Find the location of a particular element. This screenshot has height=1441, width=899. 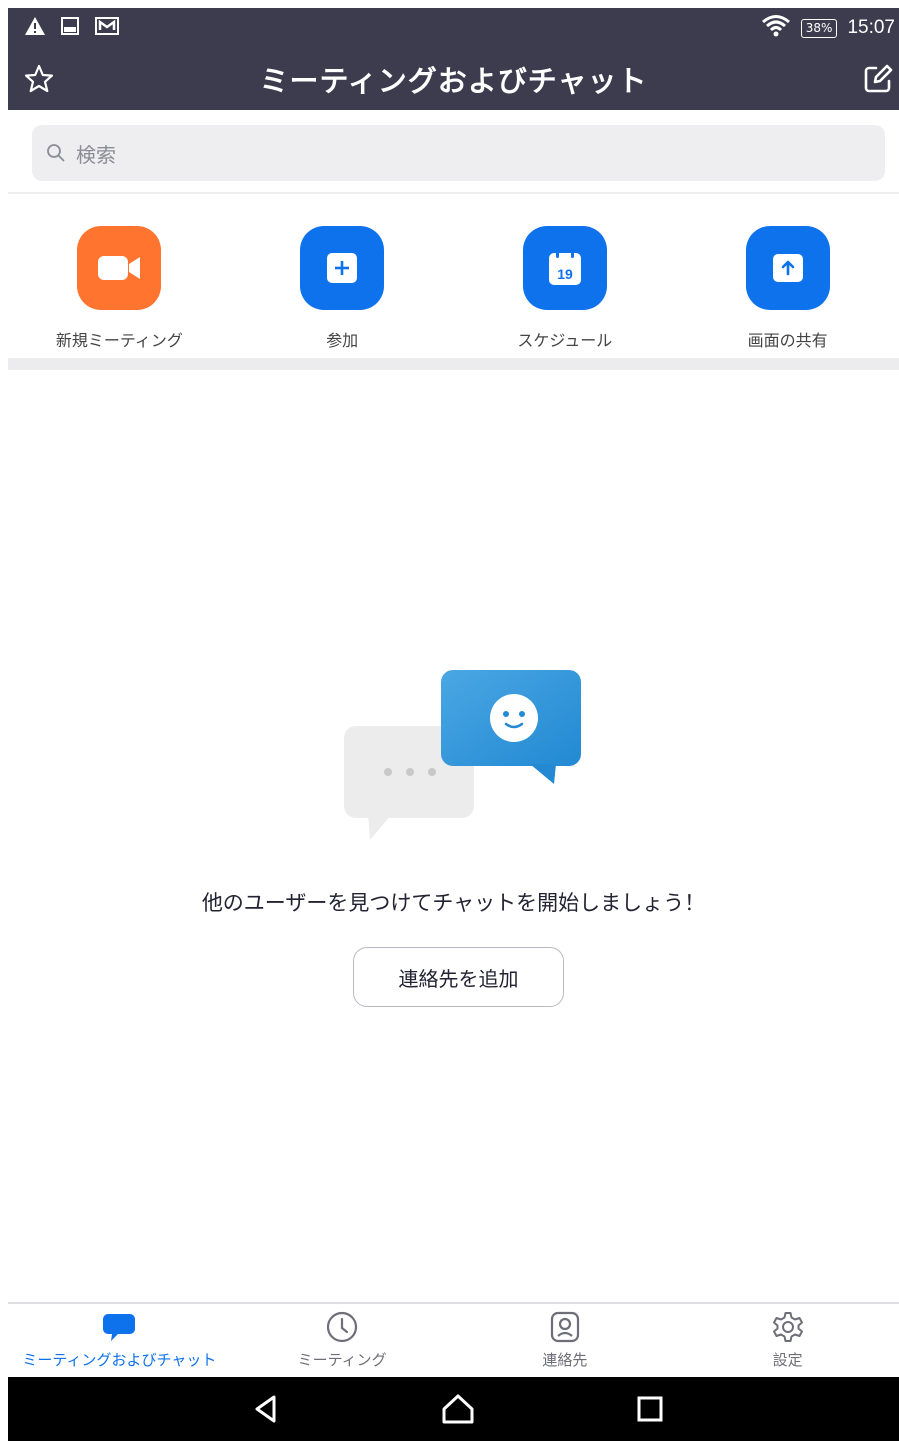

empty-state-message: 他のユーザーを見つけてチャットを開始しましょう！ is located at coordinates (453, 903).